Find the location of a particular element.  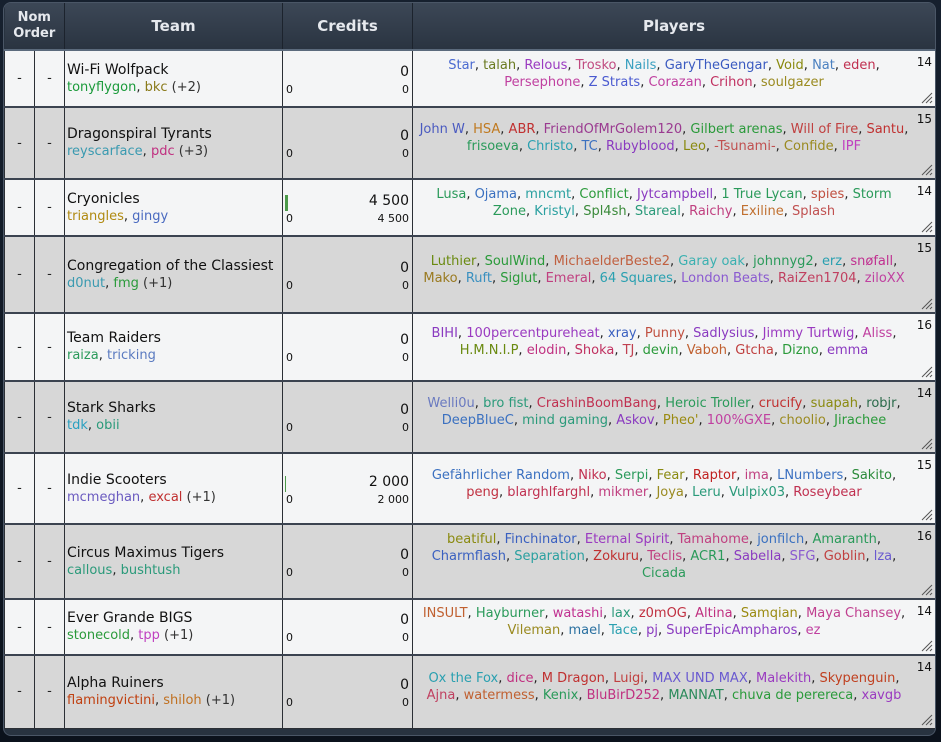

manager-name: gingy is located at coordinates (150, 216).